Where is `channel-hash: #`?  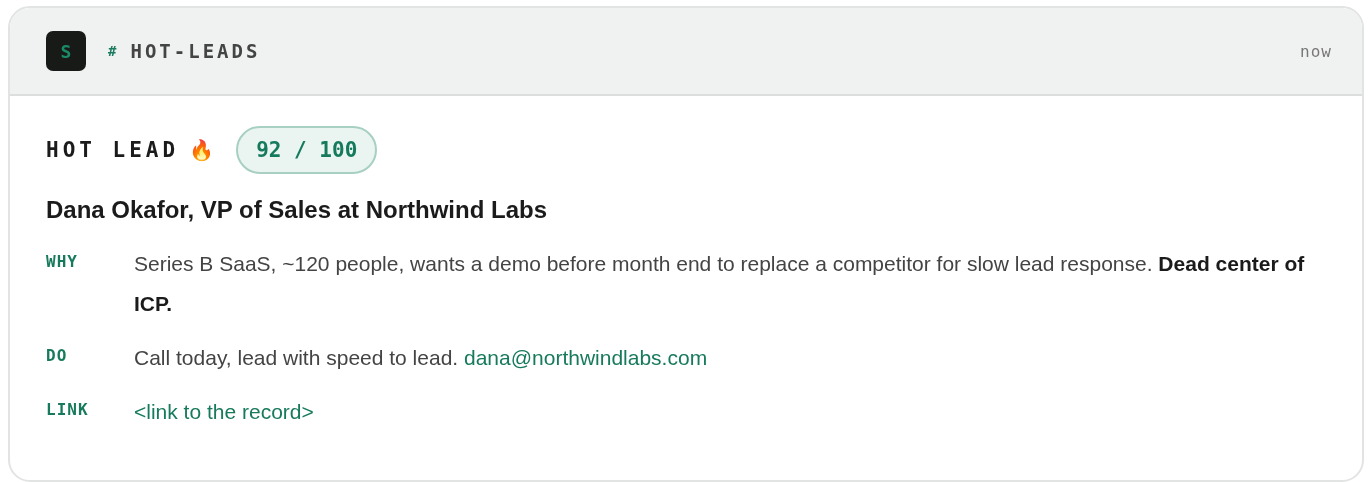
channel-hash: # is located at coordinates (112, 51).